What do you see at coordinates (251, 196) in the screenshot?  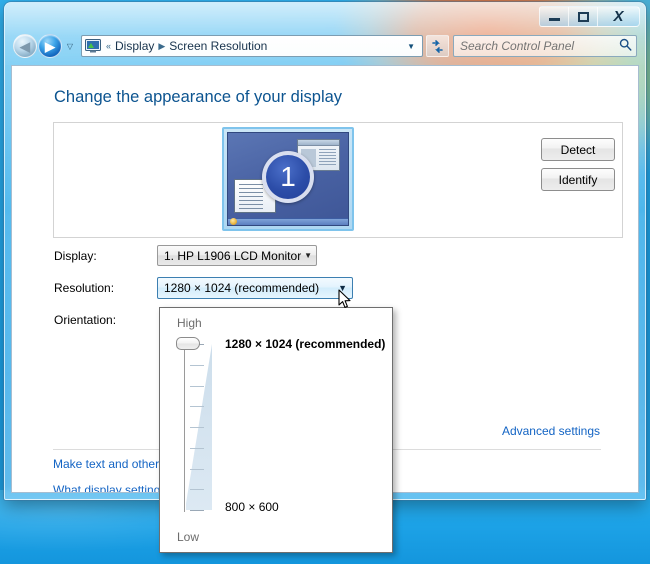 I see `preview-document-lines` at bounding box center [251, 196].